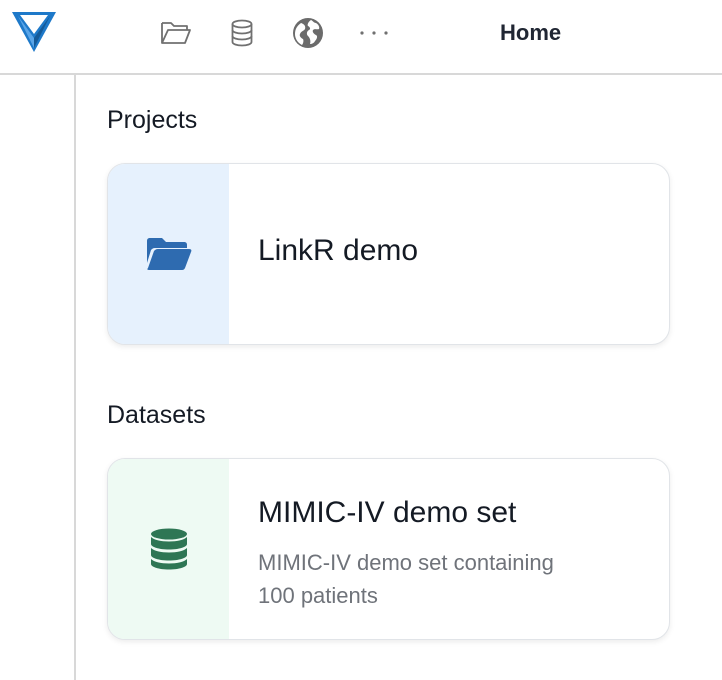  Describe the element at coordinates (338, 250) in the screenshot. I see `project-card-title: LinkR demo` at that location.